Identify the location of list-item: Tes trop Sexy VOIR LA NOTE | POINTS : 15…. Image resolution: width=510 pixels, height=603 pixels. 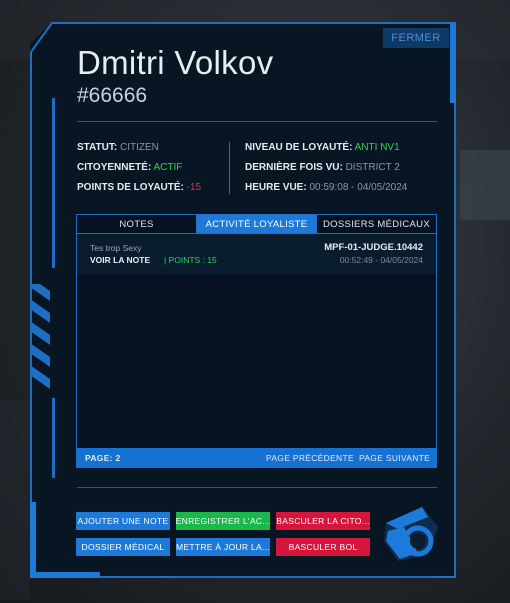
(256, 254).